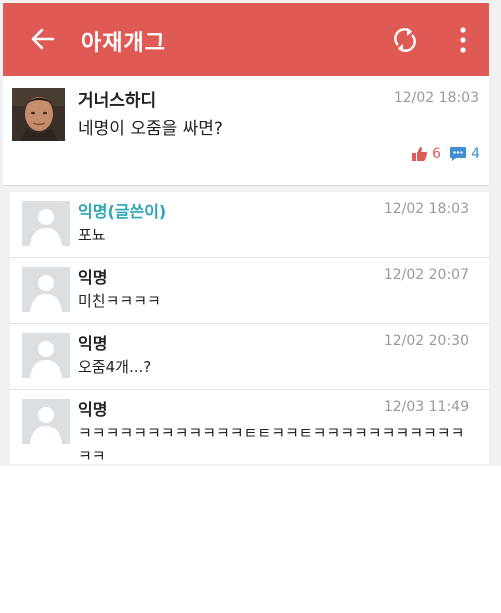 This screenshot has width=501, height=613. What do you see at coordinates (123, 43) in the screenshot?
I see `page-title: 아재개그` at bounding box center [123, 43].